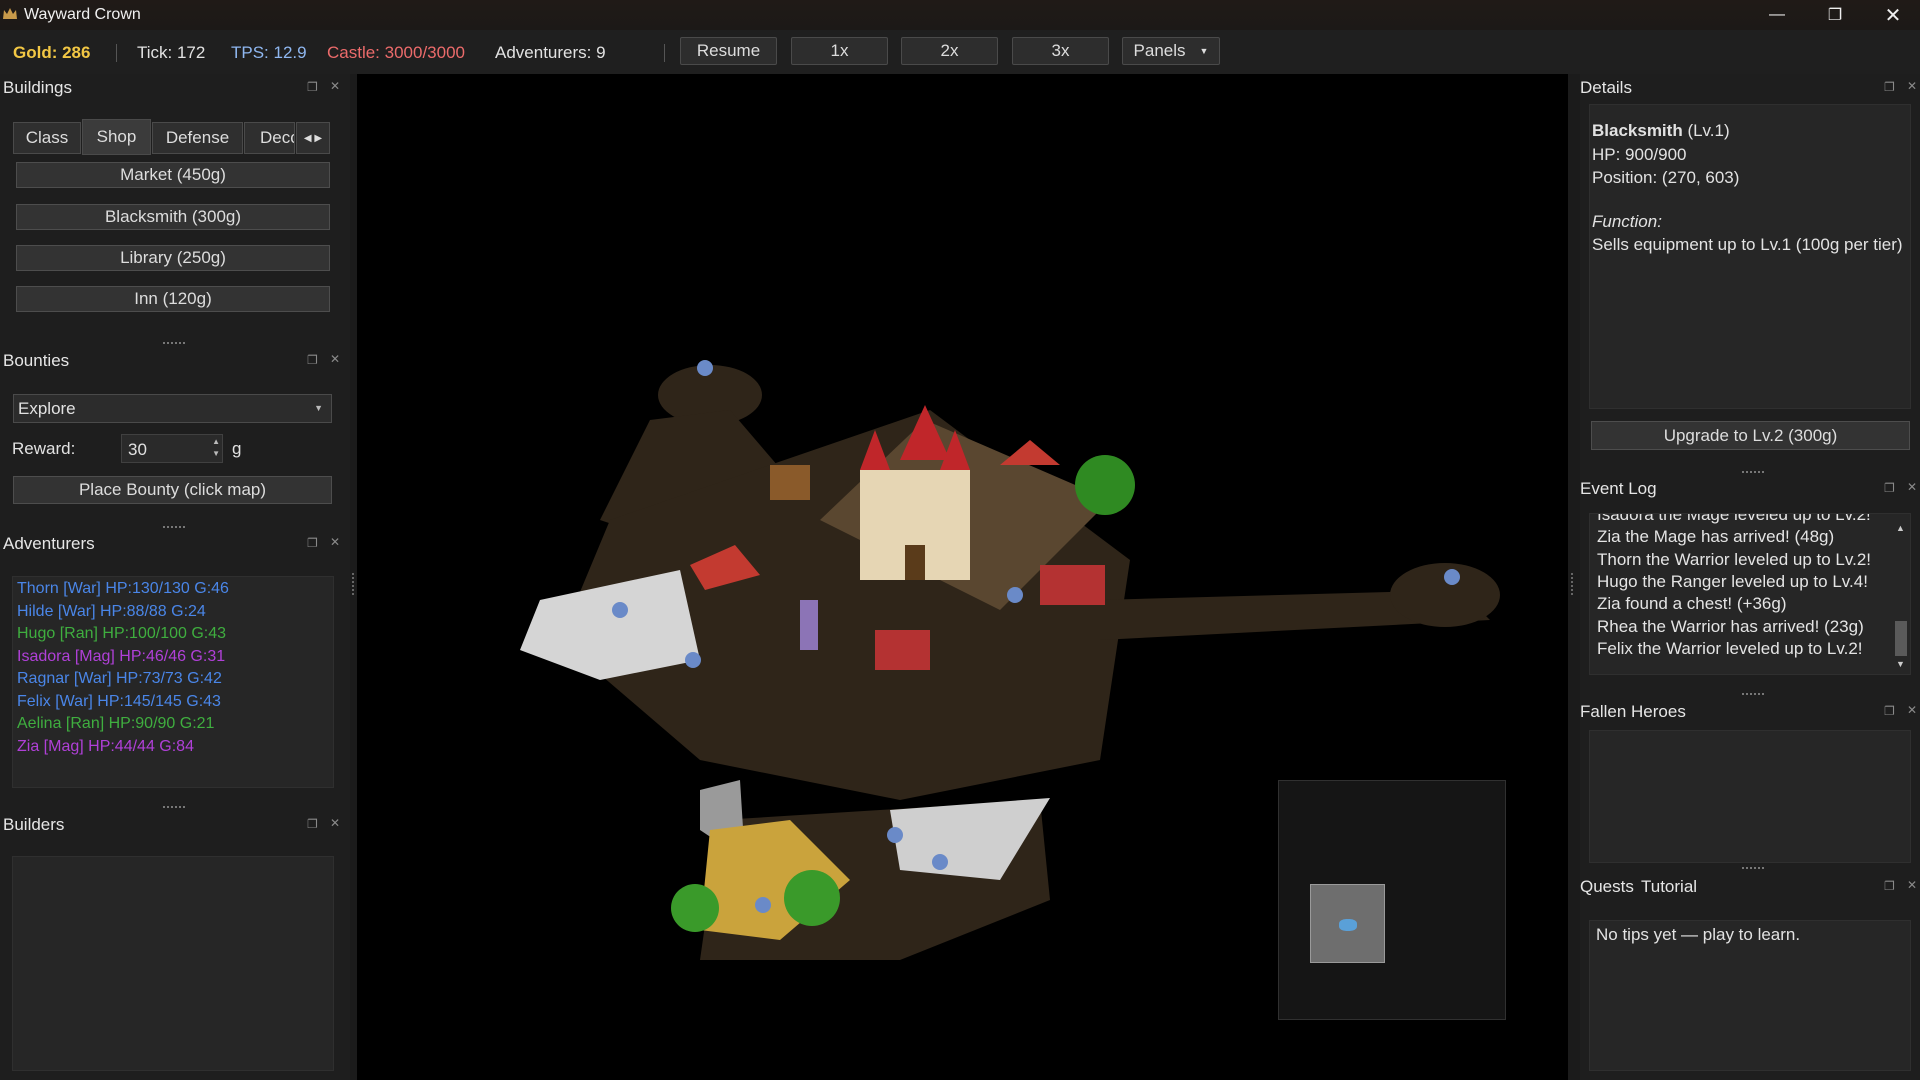  I want to click on panels-menu-button: Panels ▼, so click(1171, 51).